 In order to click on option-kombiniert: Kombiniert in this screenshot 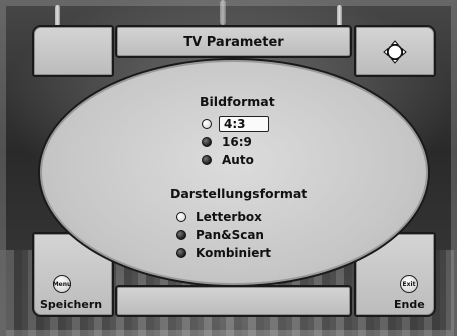, I will do `click(225, 252)`.